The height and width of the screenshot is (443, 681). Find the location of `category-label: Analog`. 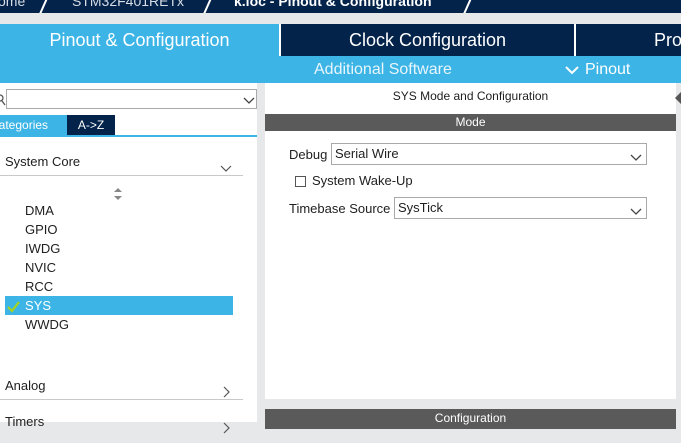

category-label: Analog is located at coordinates (25, 385).